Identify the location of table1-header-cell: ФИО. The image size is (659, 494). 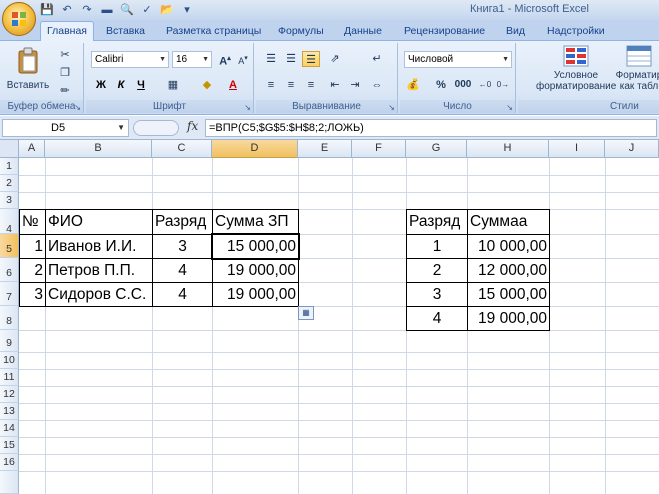
(99, 222).